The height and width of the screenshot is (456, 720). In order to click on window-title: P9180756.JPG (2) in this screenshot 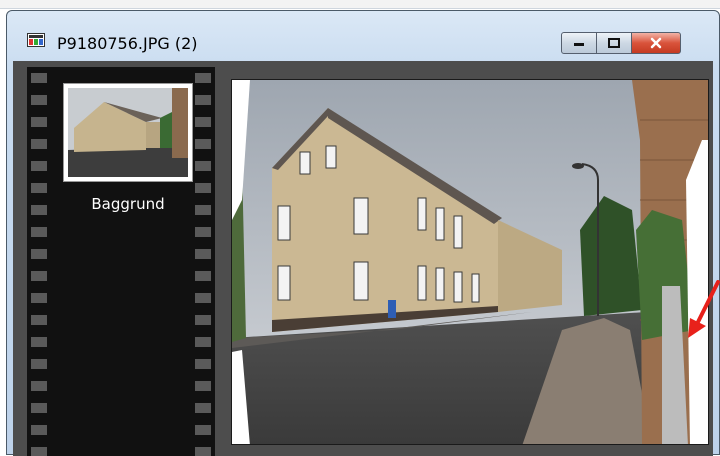, I will do `click(127, 43)`.